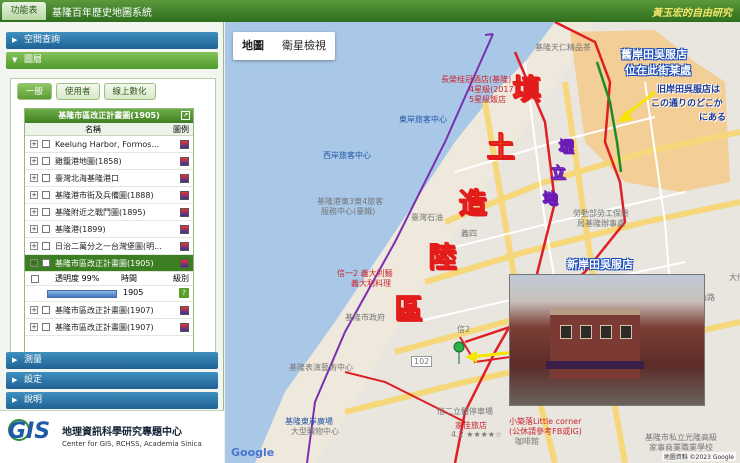  I want to click on layer-row: + 基隆港市街及兵備圖(1888), so click(109, 195).